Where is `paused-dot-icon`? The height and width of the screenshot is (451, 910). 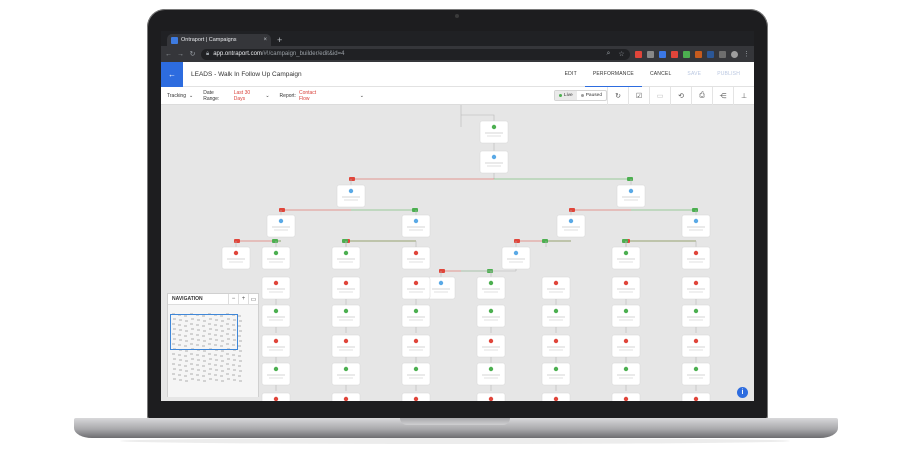 paused-dot-icon is located at coordinates (582, 95).